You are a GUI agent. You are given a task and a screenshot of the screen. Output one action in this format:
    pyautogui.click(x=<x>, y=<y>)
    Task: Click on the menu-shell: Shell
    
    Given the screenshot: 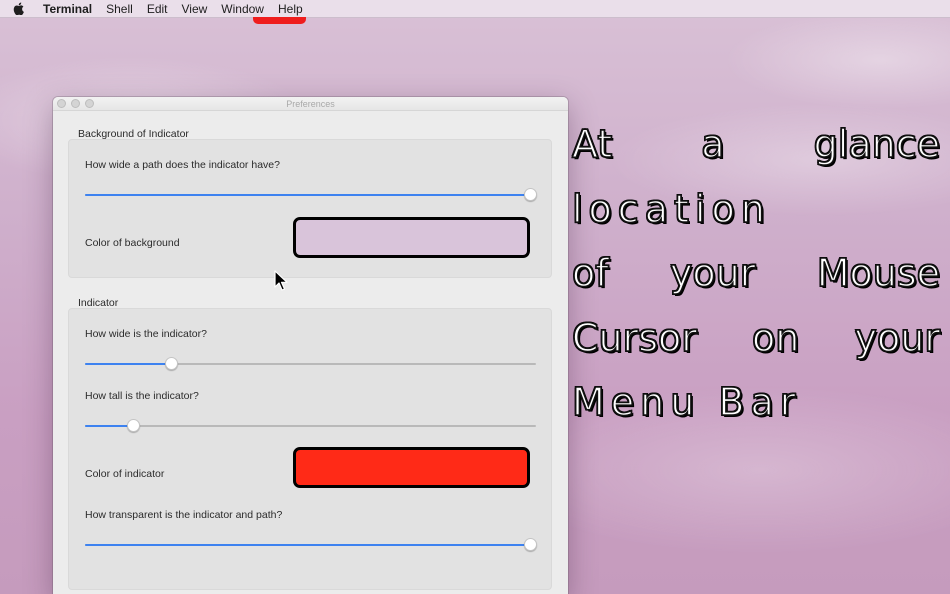 What is the action you would take?
    pyautogui.click(x=119, y=9)
    